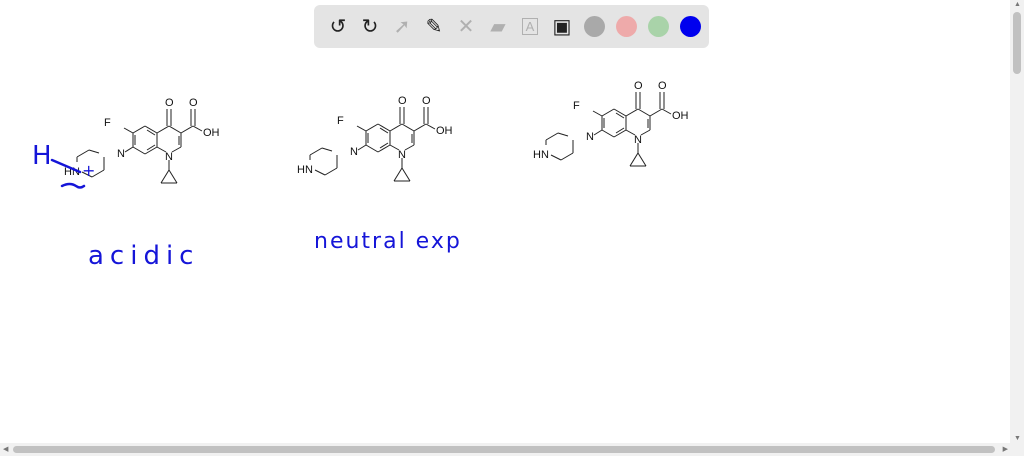 Image resolution: width=1024 pixels, height=456 pixels. I want to click on ciprofloxacin-structure-3: O O OH F N N HN, so click(611, 123).